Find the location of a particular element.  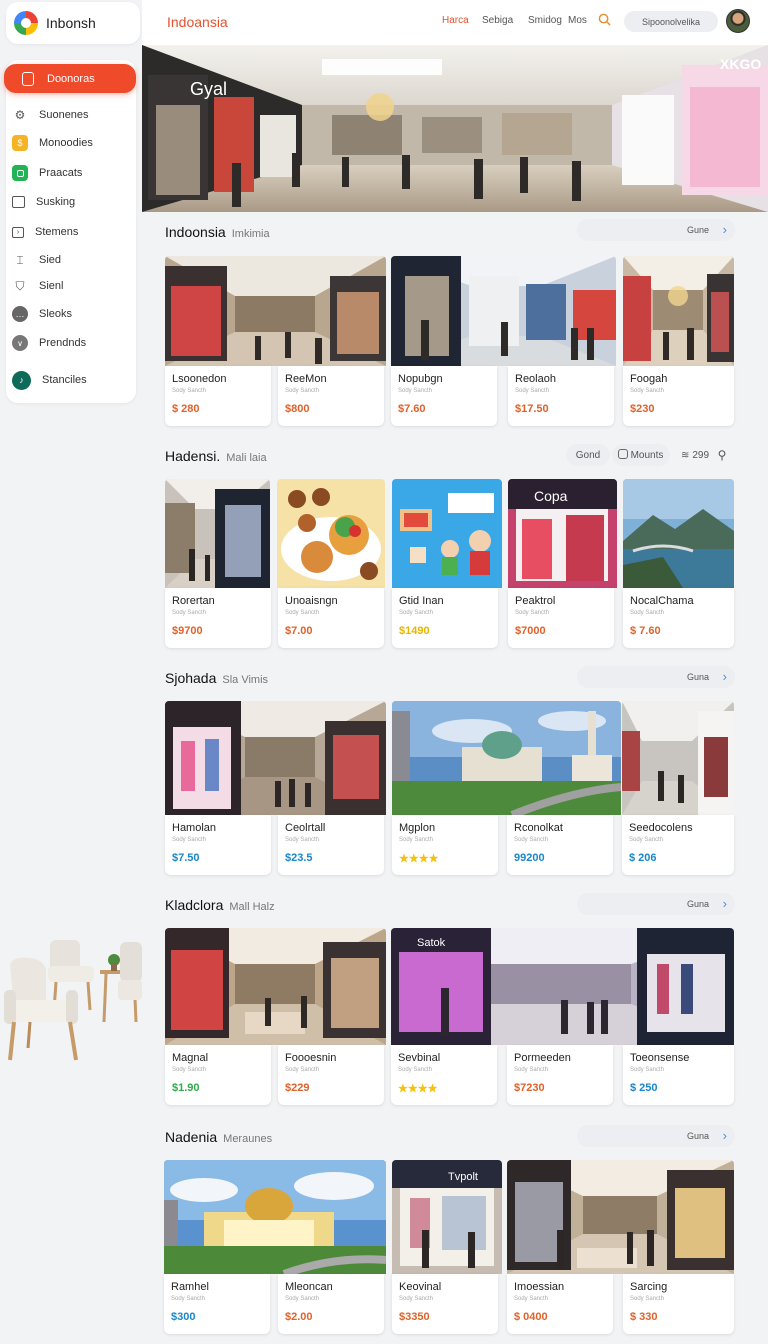

card-price: $23.5 is located at coordinates (299, 858).